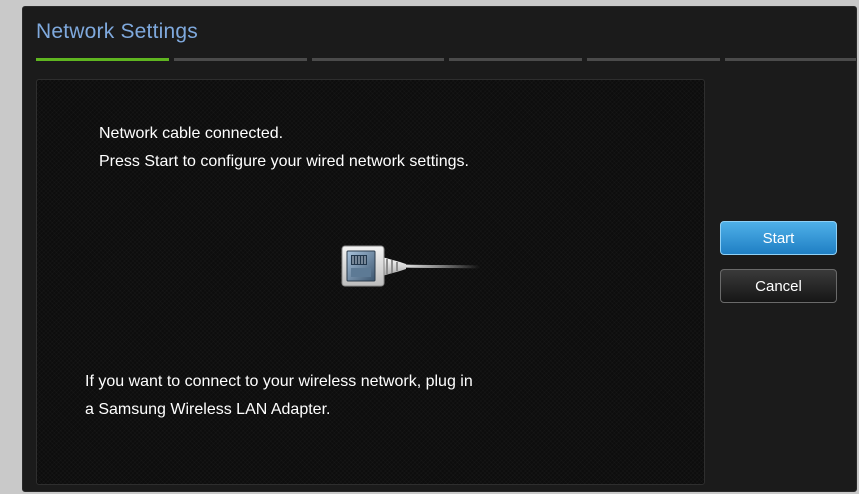  I want to click on step-progress-indicator, so click(446, 59).